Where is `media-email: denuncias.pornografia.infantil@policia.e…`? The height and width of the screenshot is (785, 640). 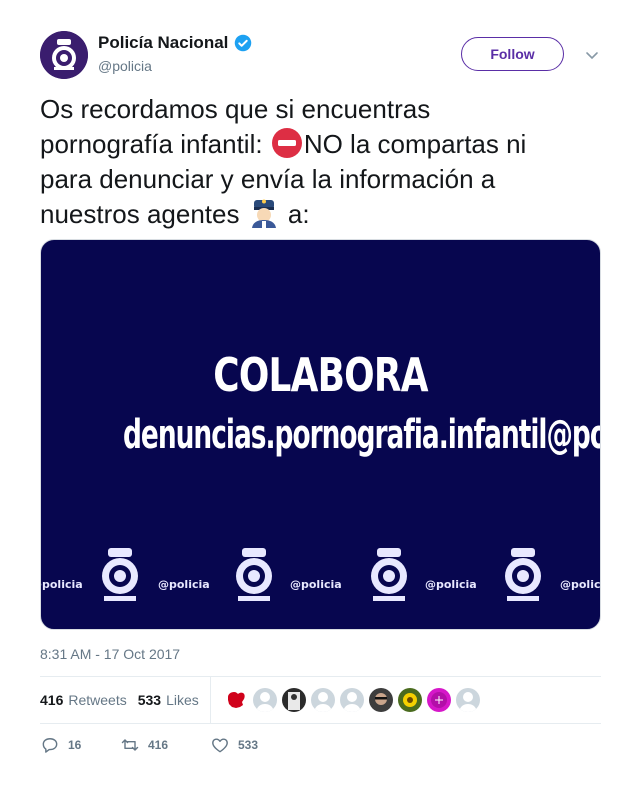 media-email: denuncias.pornografia.infantil@policia.e… is located at coordinates (361, 435).